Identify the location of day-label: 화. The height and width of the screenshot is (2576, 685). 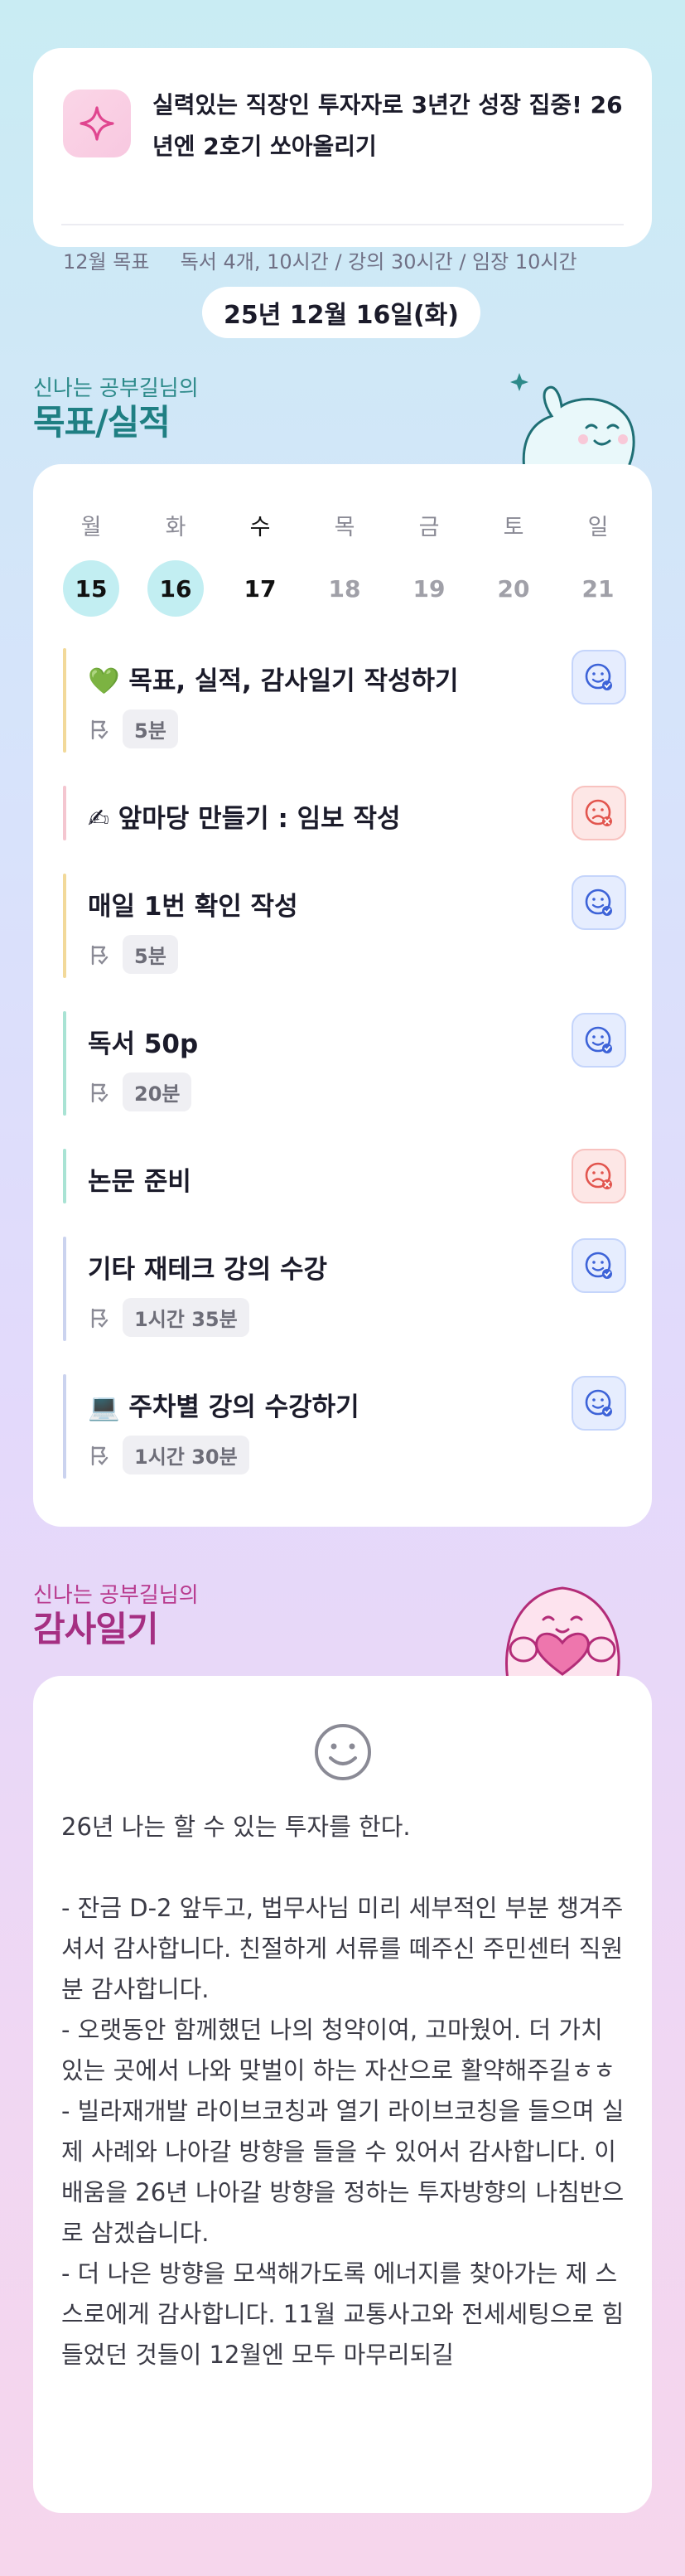
(175, 527).